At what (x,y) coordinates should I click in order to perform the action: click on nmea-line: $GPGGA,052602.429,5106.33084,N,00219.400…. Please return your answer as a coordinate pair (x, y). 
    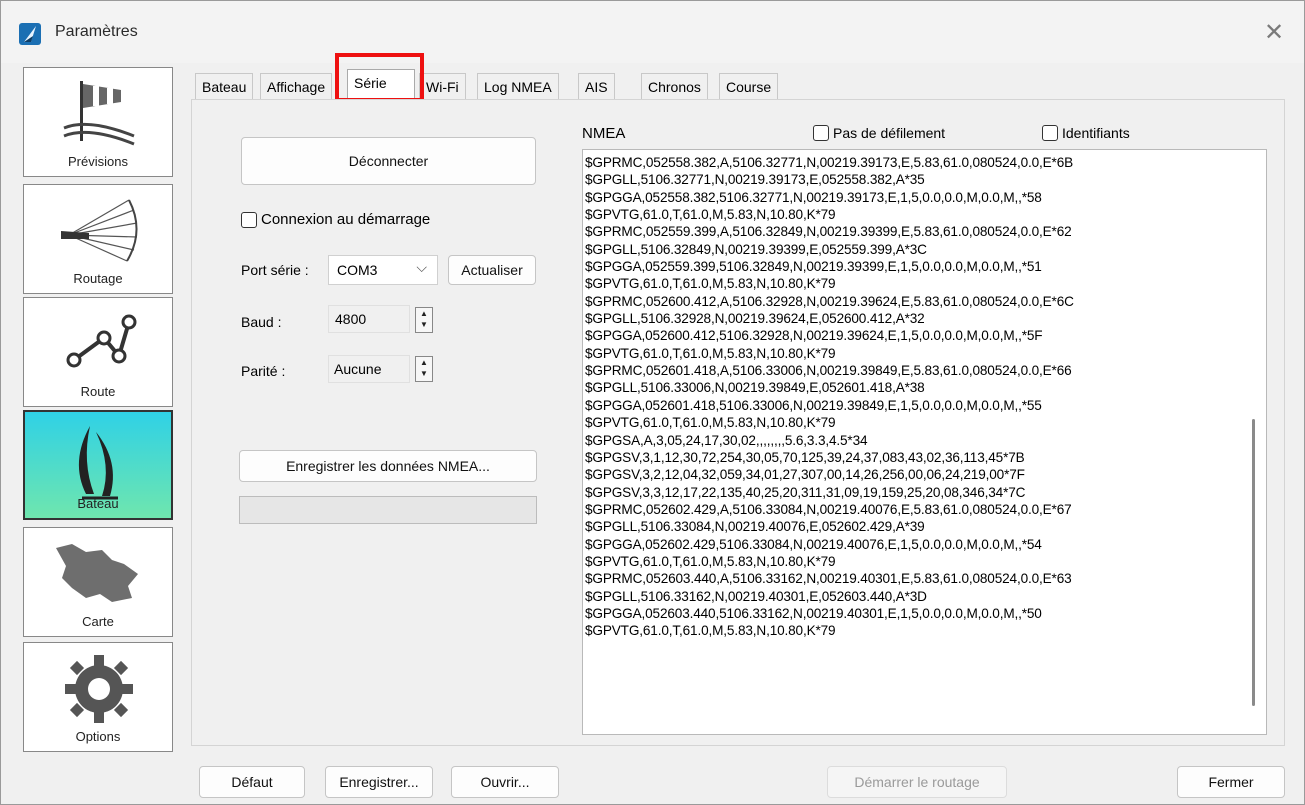
    Looking at the image, I should click on (813, 544).